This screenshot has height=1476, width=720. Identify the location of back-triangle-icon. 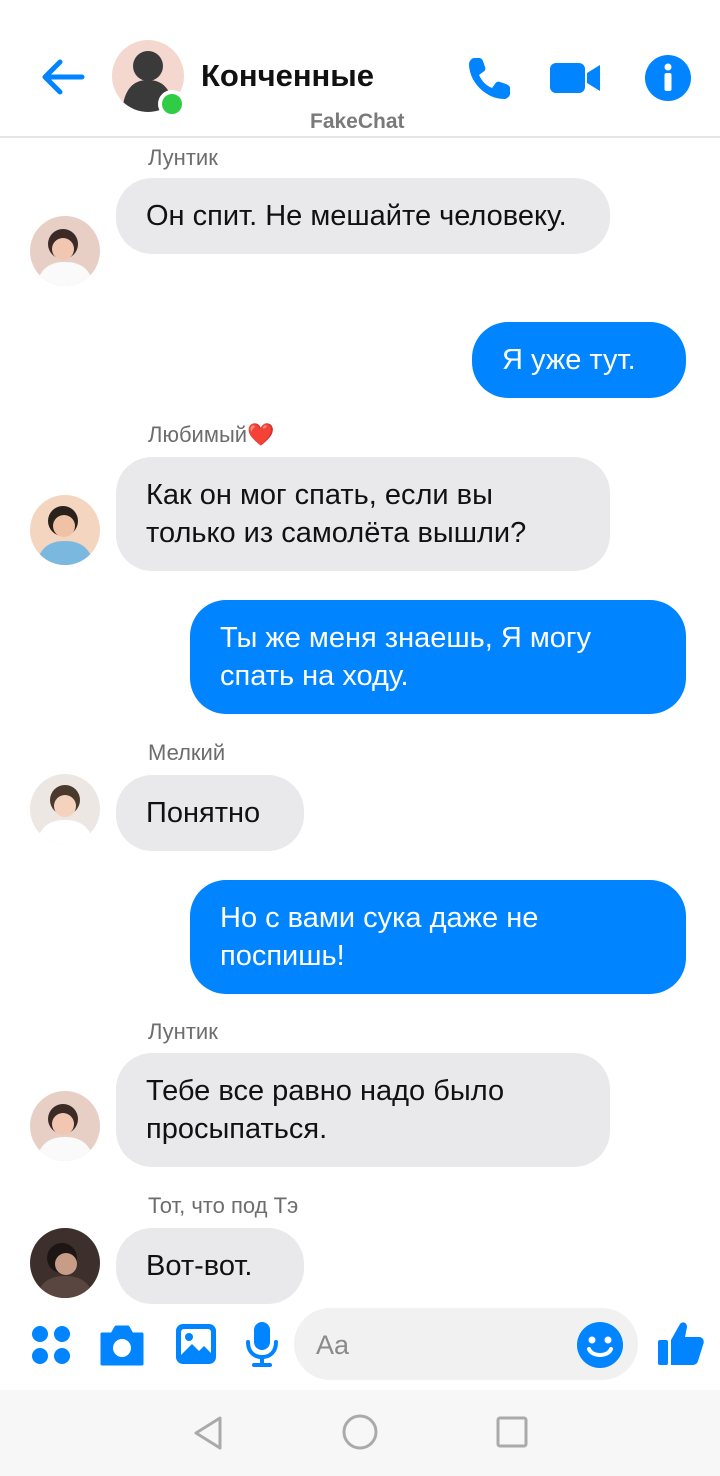
(208, 1433).